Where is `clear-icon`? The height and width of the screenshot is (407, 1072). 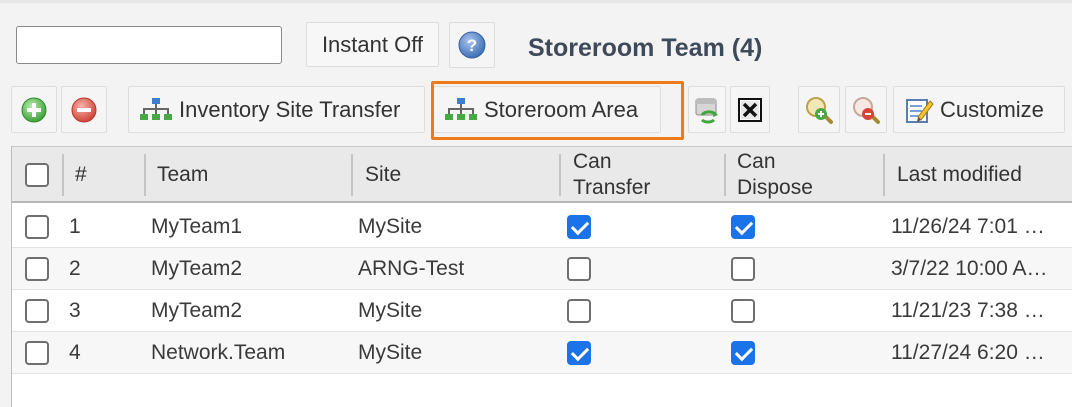
clear-icon is located at coordinates (750, 109).